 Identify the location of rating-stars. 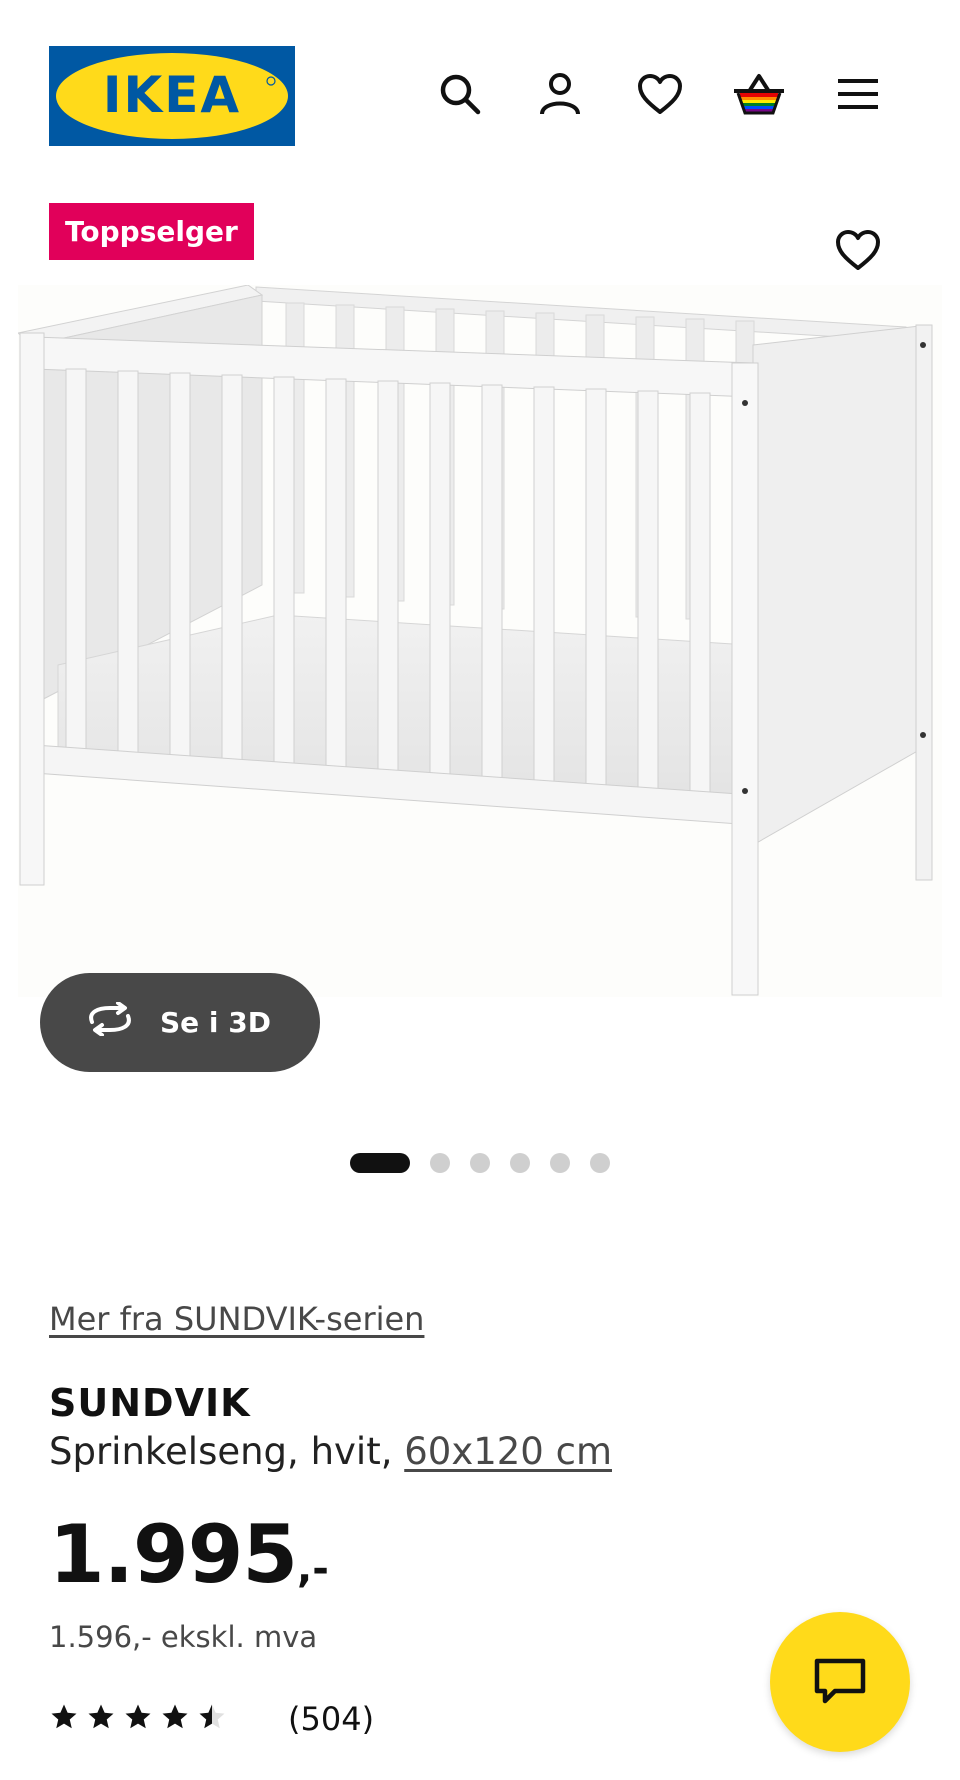
(138, 1717).